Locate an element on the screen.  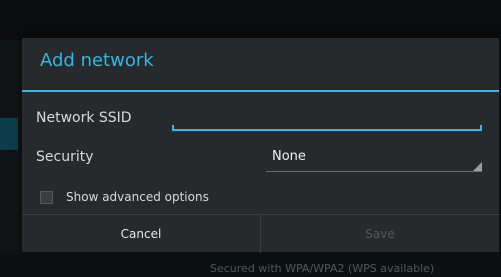
dialog-title: Add network is located at coordinates (97, 60).